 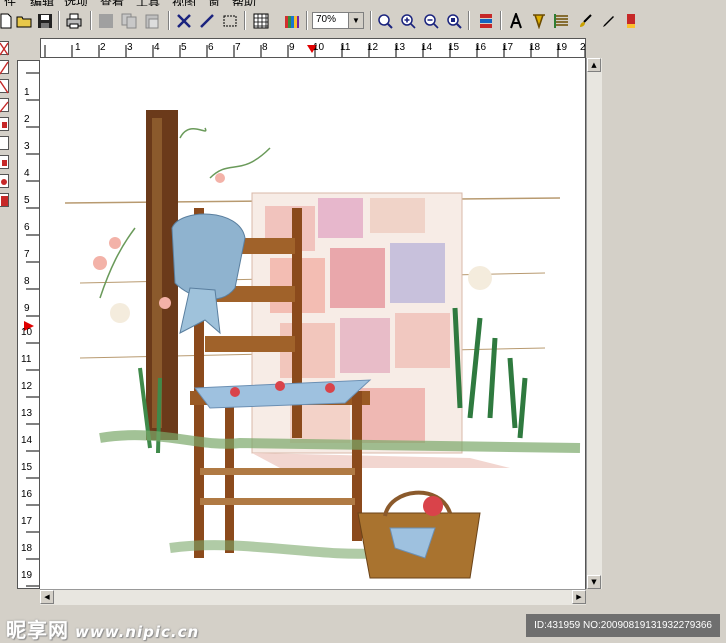 What do you see at coordinates (27, 521) in the screenshot?
I see `left-ruler-number: 17` at bounding box center [27, 521].